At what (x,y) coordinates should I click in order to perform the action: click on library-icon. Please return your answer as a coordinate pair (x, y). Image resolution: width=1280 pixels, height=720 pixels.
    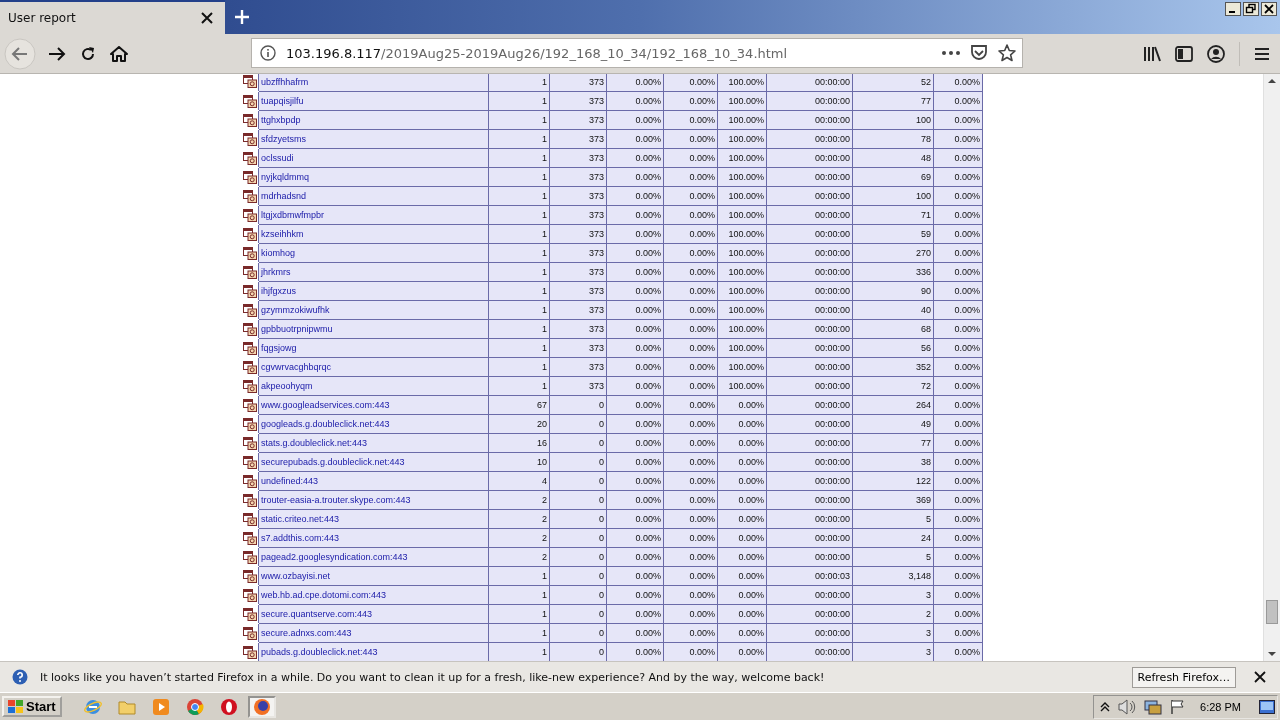
    Looking at the image, I should click on (1152, 53).